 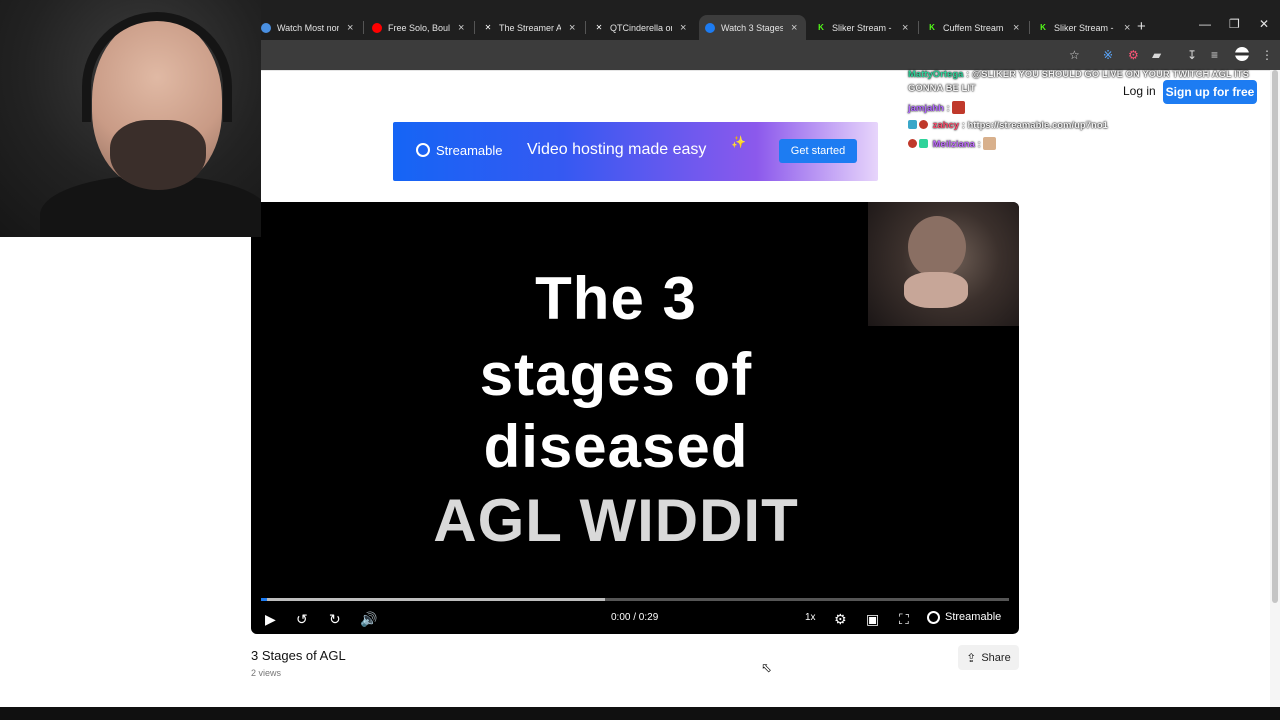 I want to click on extension-red-icon: ⚙, so click(x=1133, y=55).